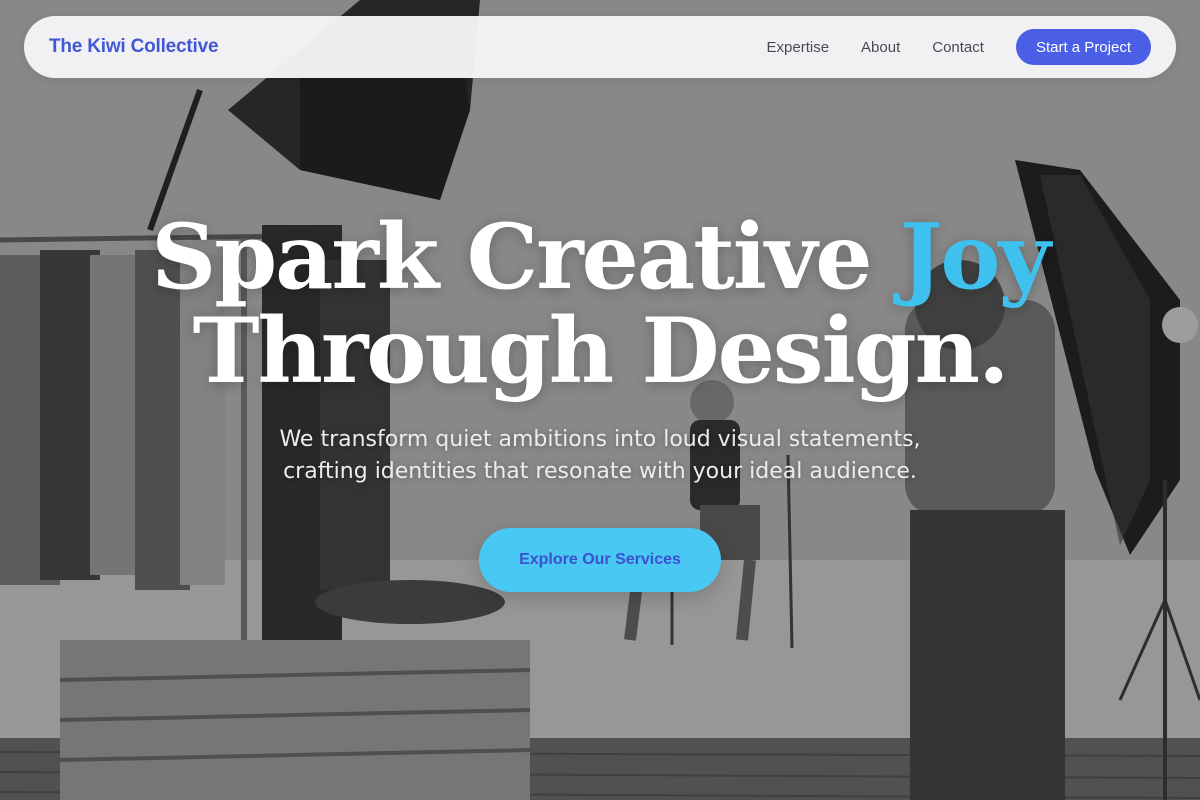  What do you see at coordinates (1083, 47) in the screenshot?
I see `start-project-button: Start a Project` at bounding box center [1083, 47].